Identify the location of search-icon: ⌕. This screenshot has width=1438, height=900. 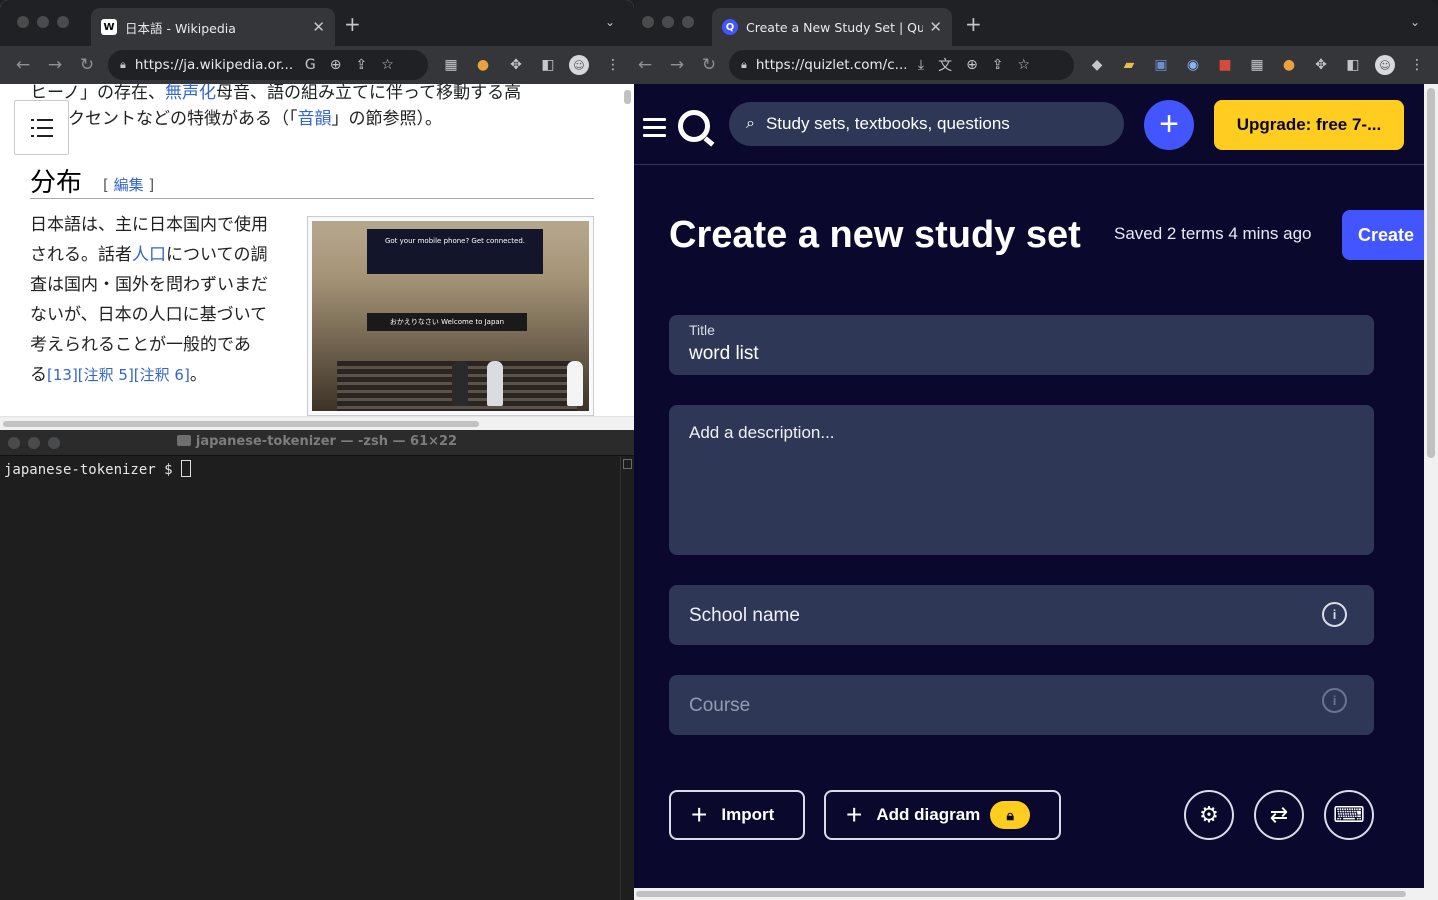
(750, 123).